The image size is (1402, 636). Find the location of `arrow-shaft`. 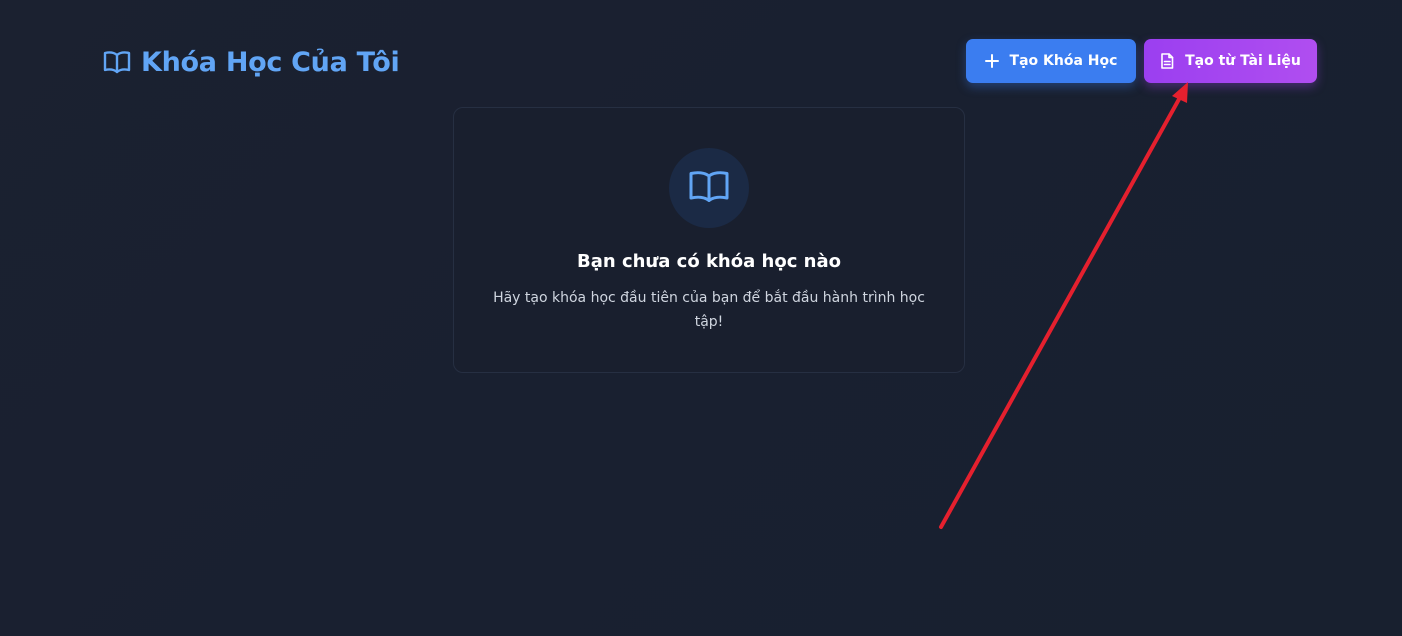

arrow-shaft is located at coordinates (1062, 309).